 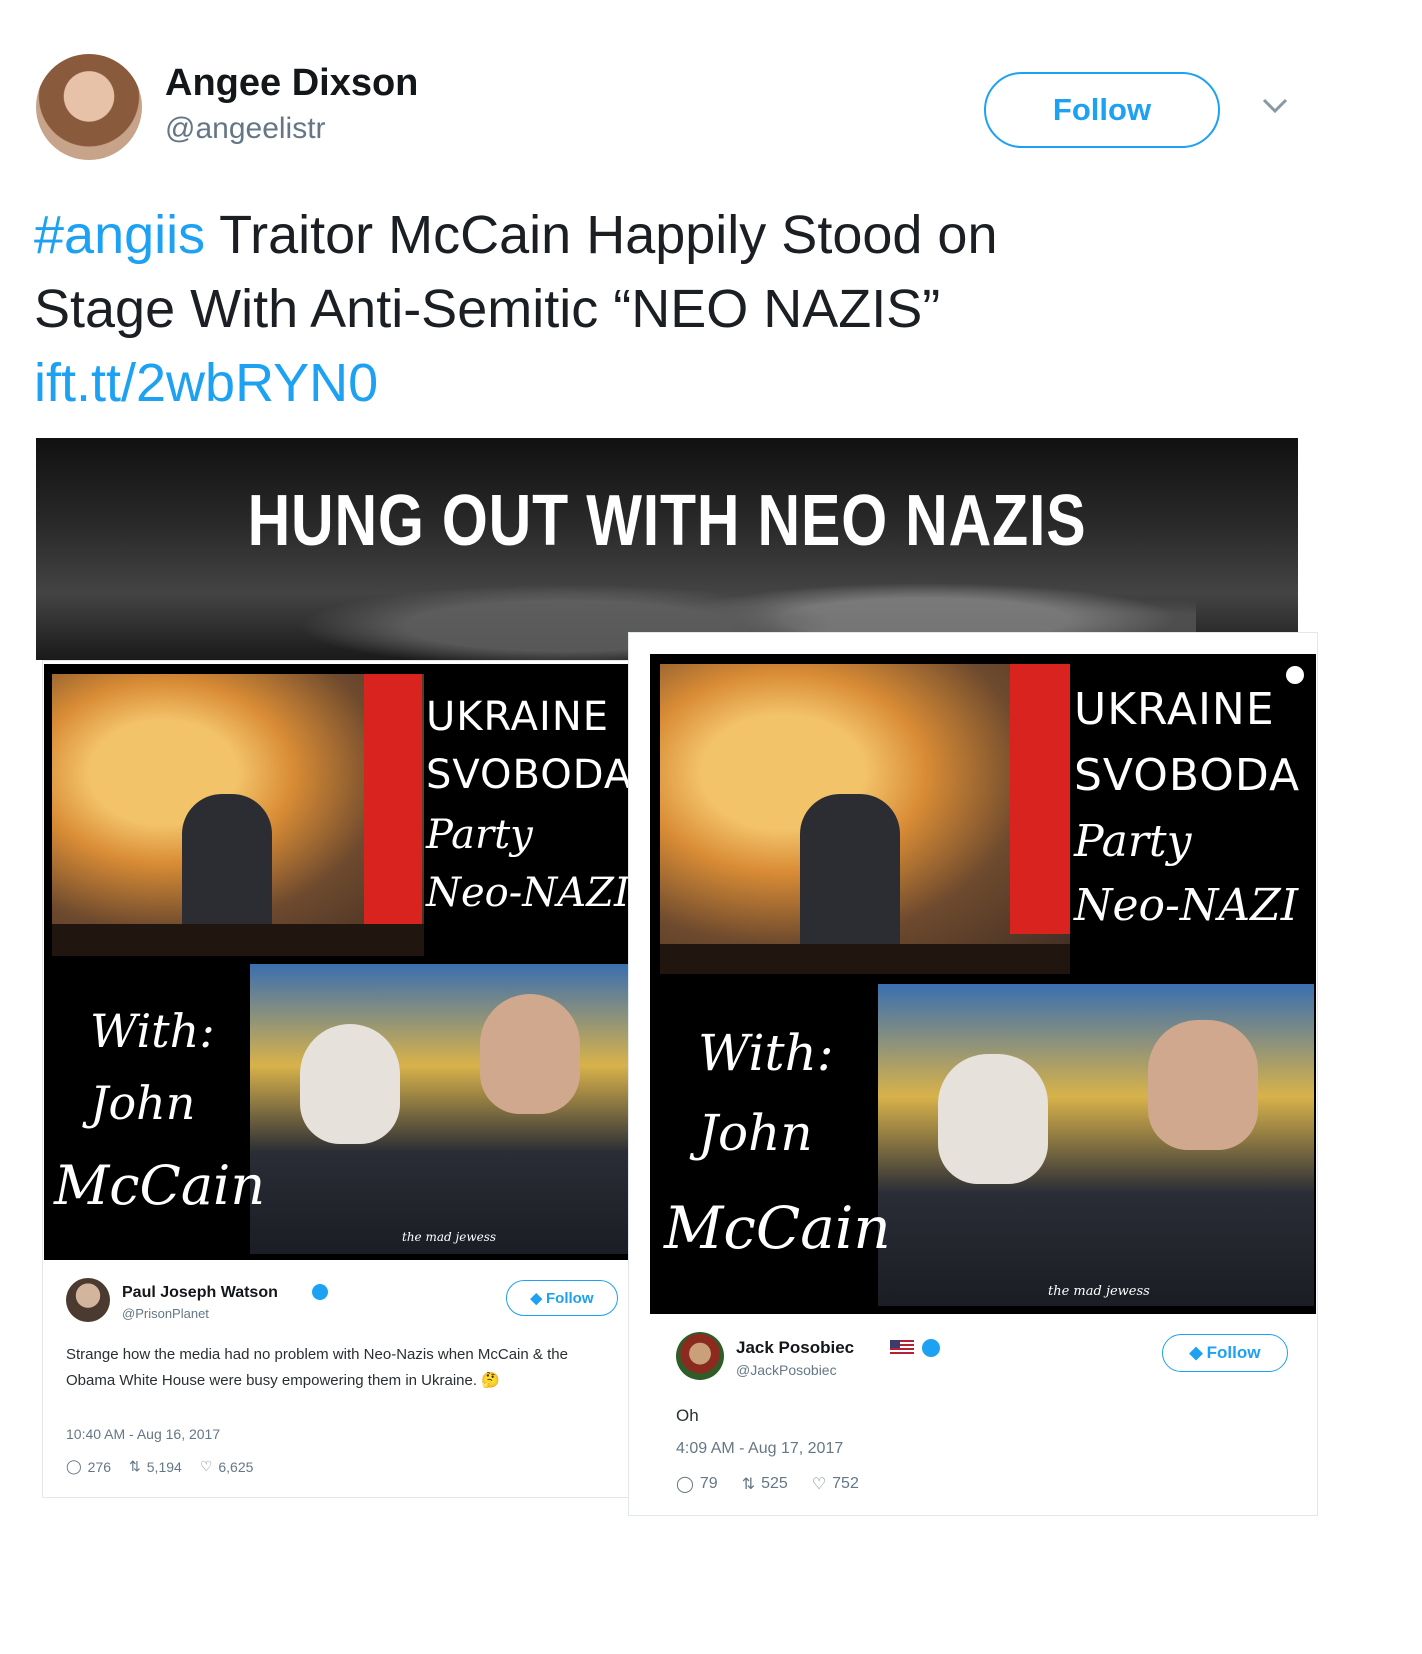 What do you see at coordinates (570, 1298) in the screenshot?
I see `embed-left-follow-label: Follow` at bounding box center [570, 1298].